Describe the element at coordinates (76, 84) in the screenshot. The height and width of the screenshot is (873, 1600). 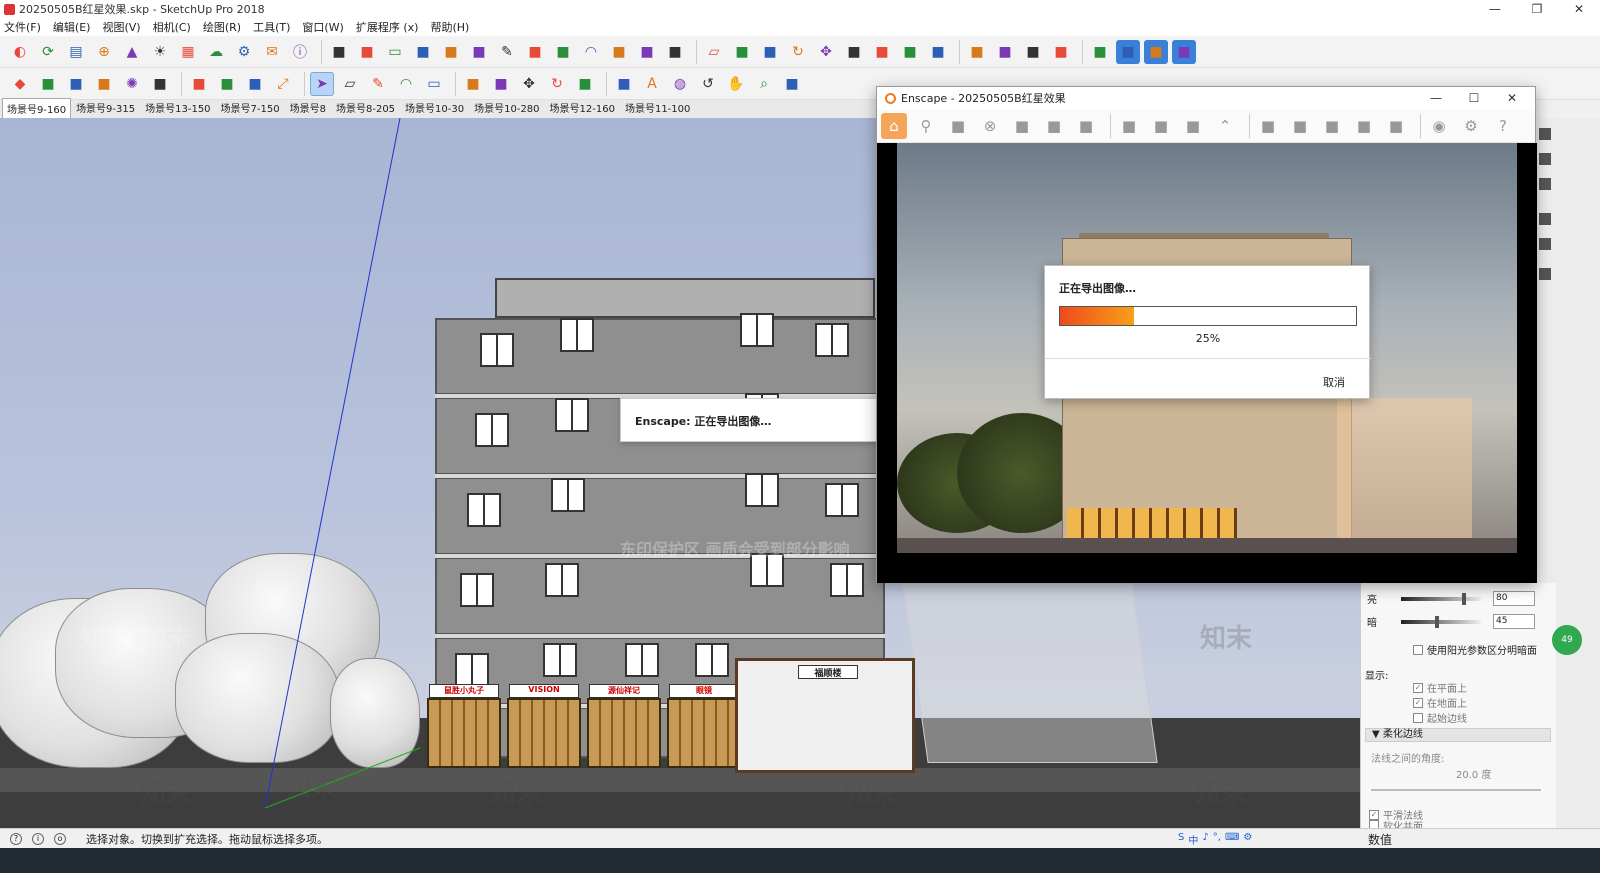
I see `tag-icon: ■` at that location.